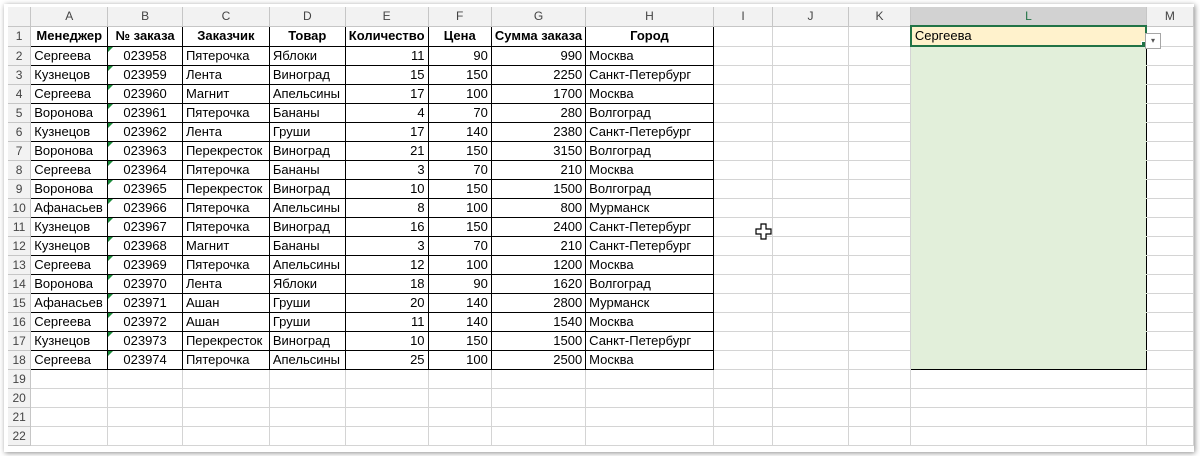 The image size is (1200, 456). Describe the element at coordinates (307, 321) in the screenshot. I see `cell-d16: Груши` at that location.